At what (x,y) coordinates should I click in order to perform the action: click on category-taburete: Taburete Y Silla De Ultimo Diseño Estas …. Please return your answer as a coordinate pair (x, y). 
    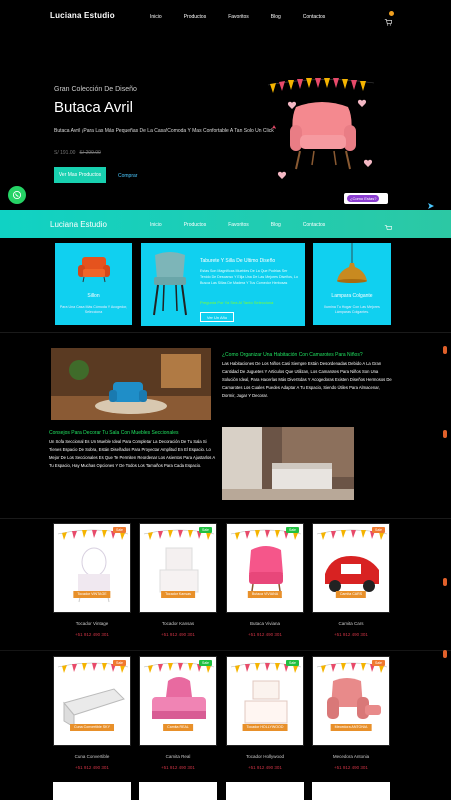
    Looking at the image, I should click on (223, 284).